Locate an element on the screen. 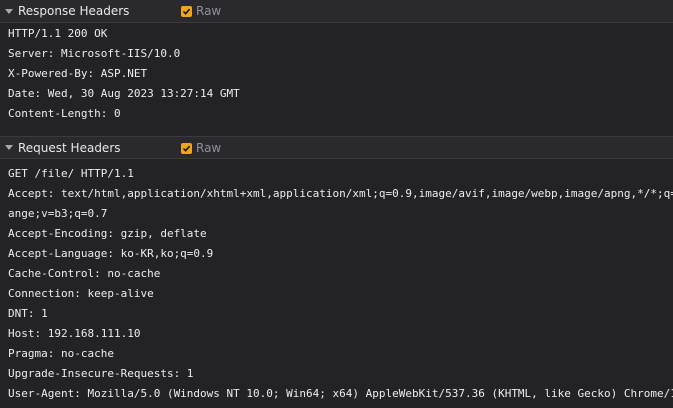  response-headers-title: Response Headers is located at coordinates (74, 11).